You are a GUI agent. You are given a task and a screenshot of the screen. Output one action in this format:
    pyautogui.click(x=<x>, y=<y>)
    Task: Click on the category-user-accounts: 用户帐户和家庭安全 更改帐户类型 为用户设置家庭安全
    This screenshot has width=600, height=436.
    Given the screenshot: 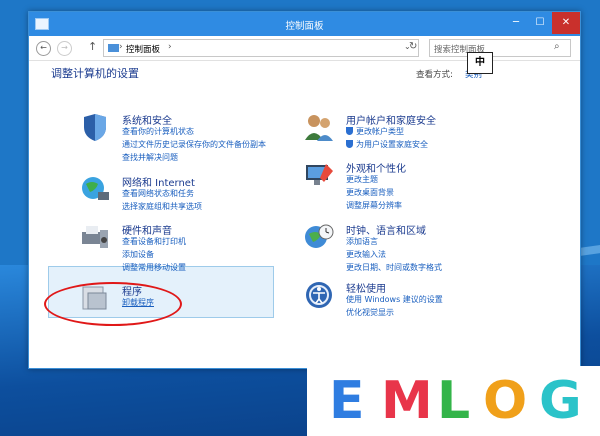 What is the action you would take?
    pyautogui.click(x=419, y=132)
    